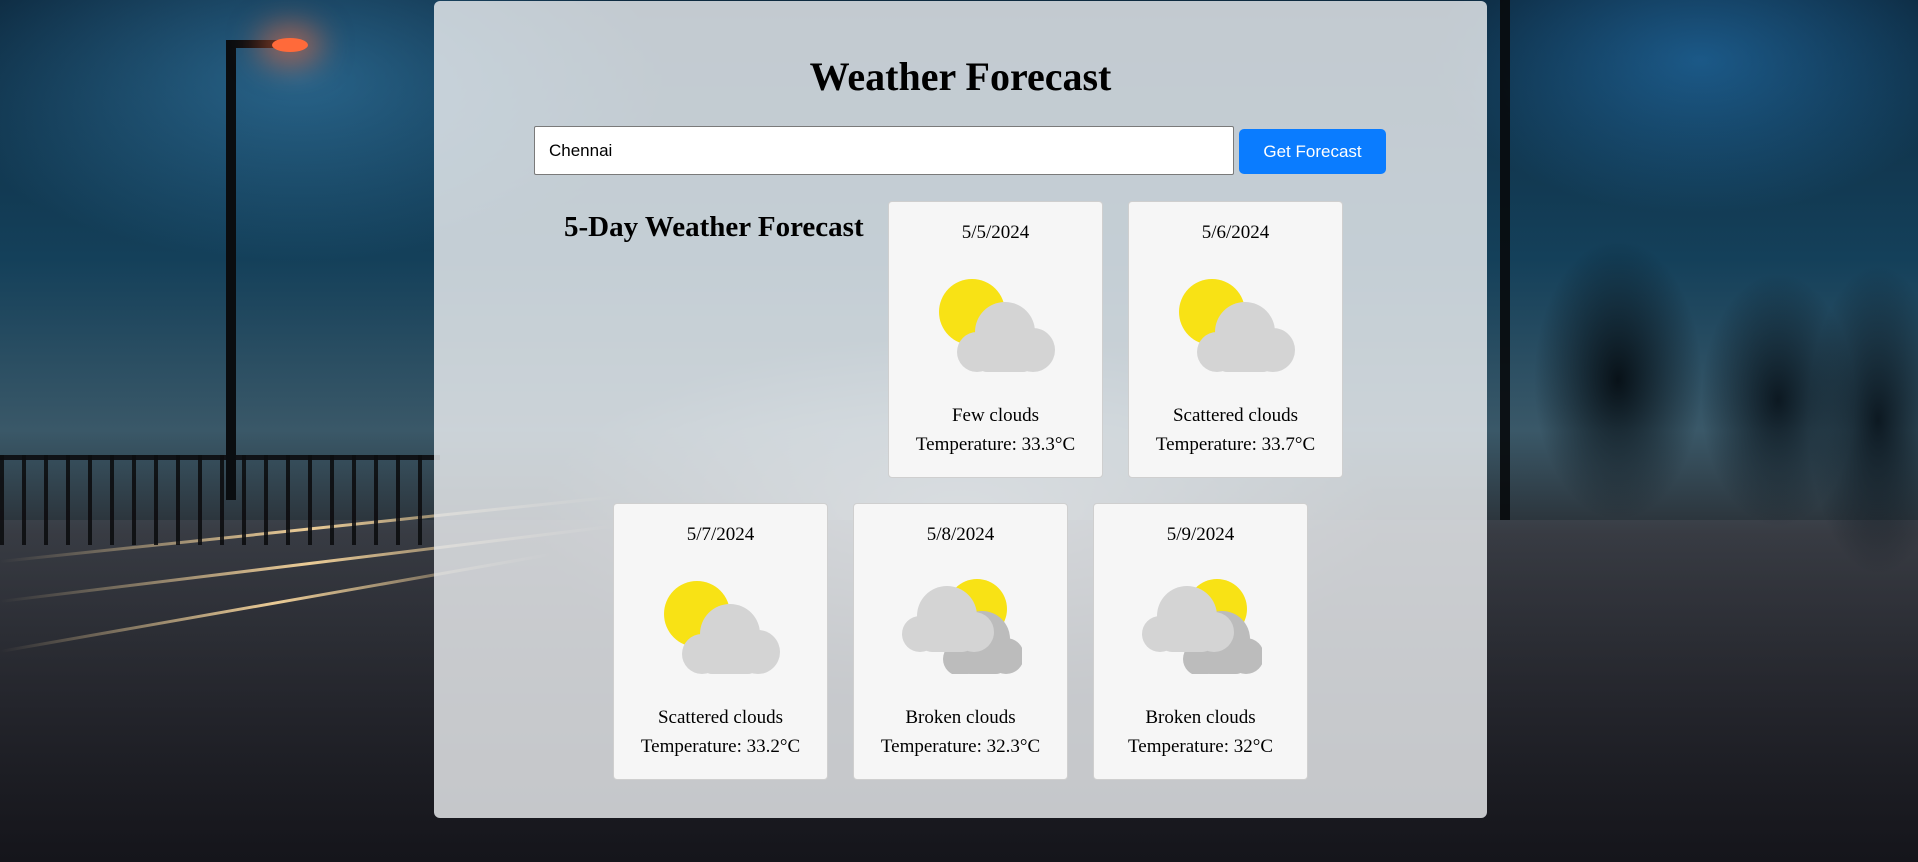  What do you see at coordinates (714, 227) in the screenshot?
I see `forecast-heading: 5-Day Weather Forecast` at bounding box center [714, 227].